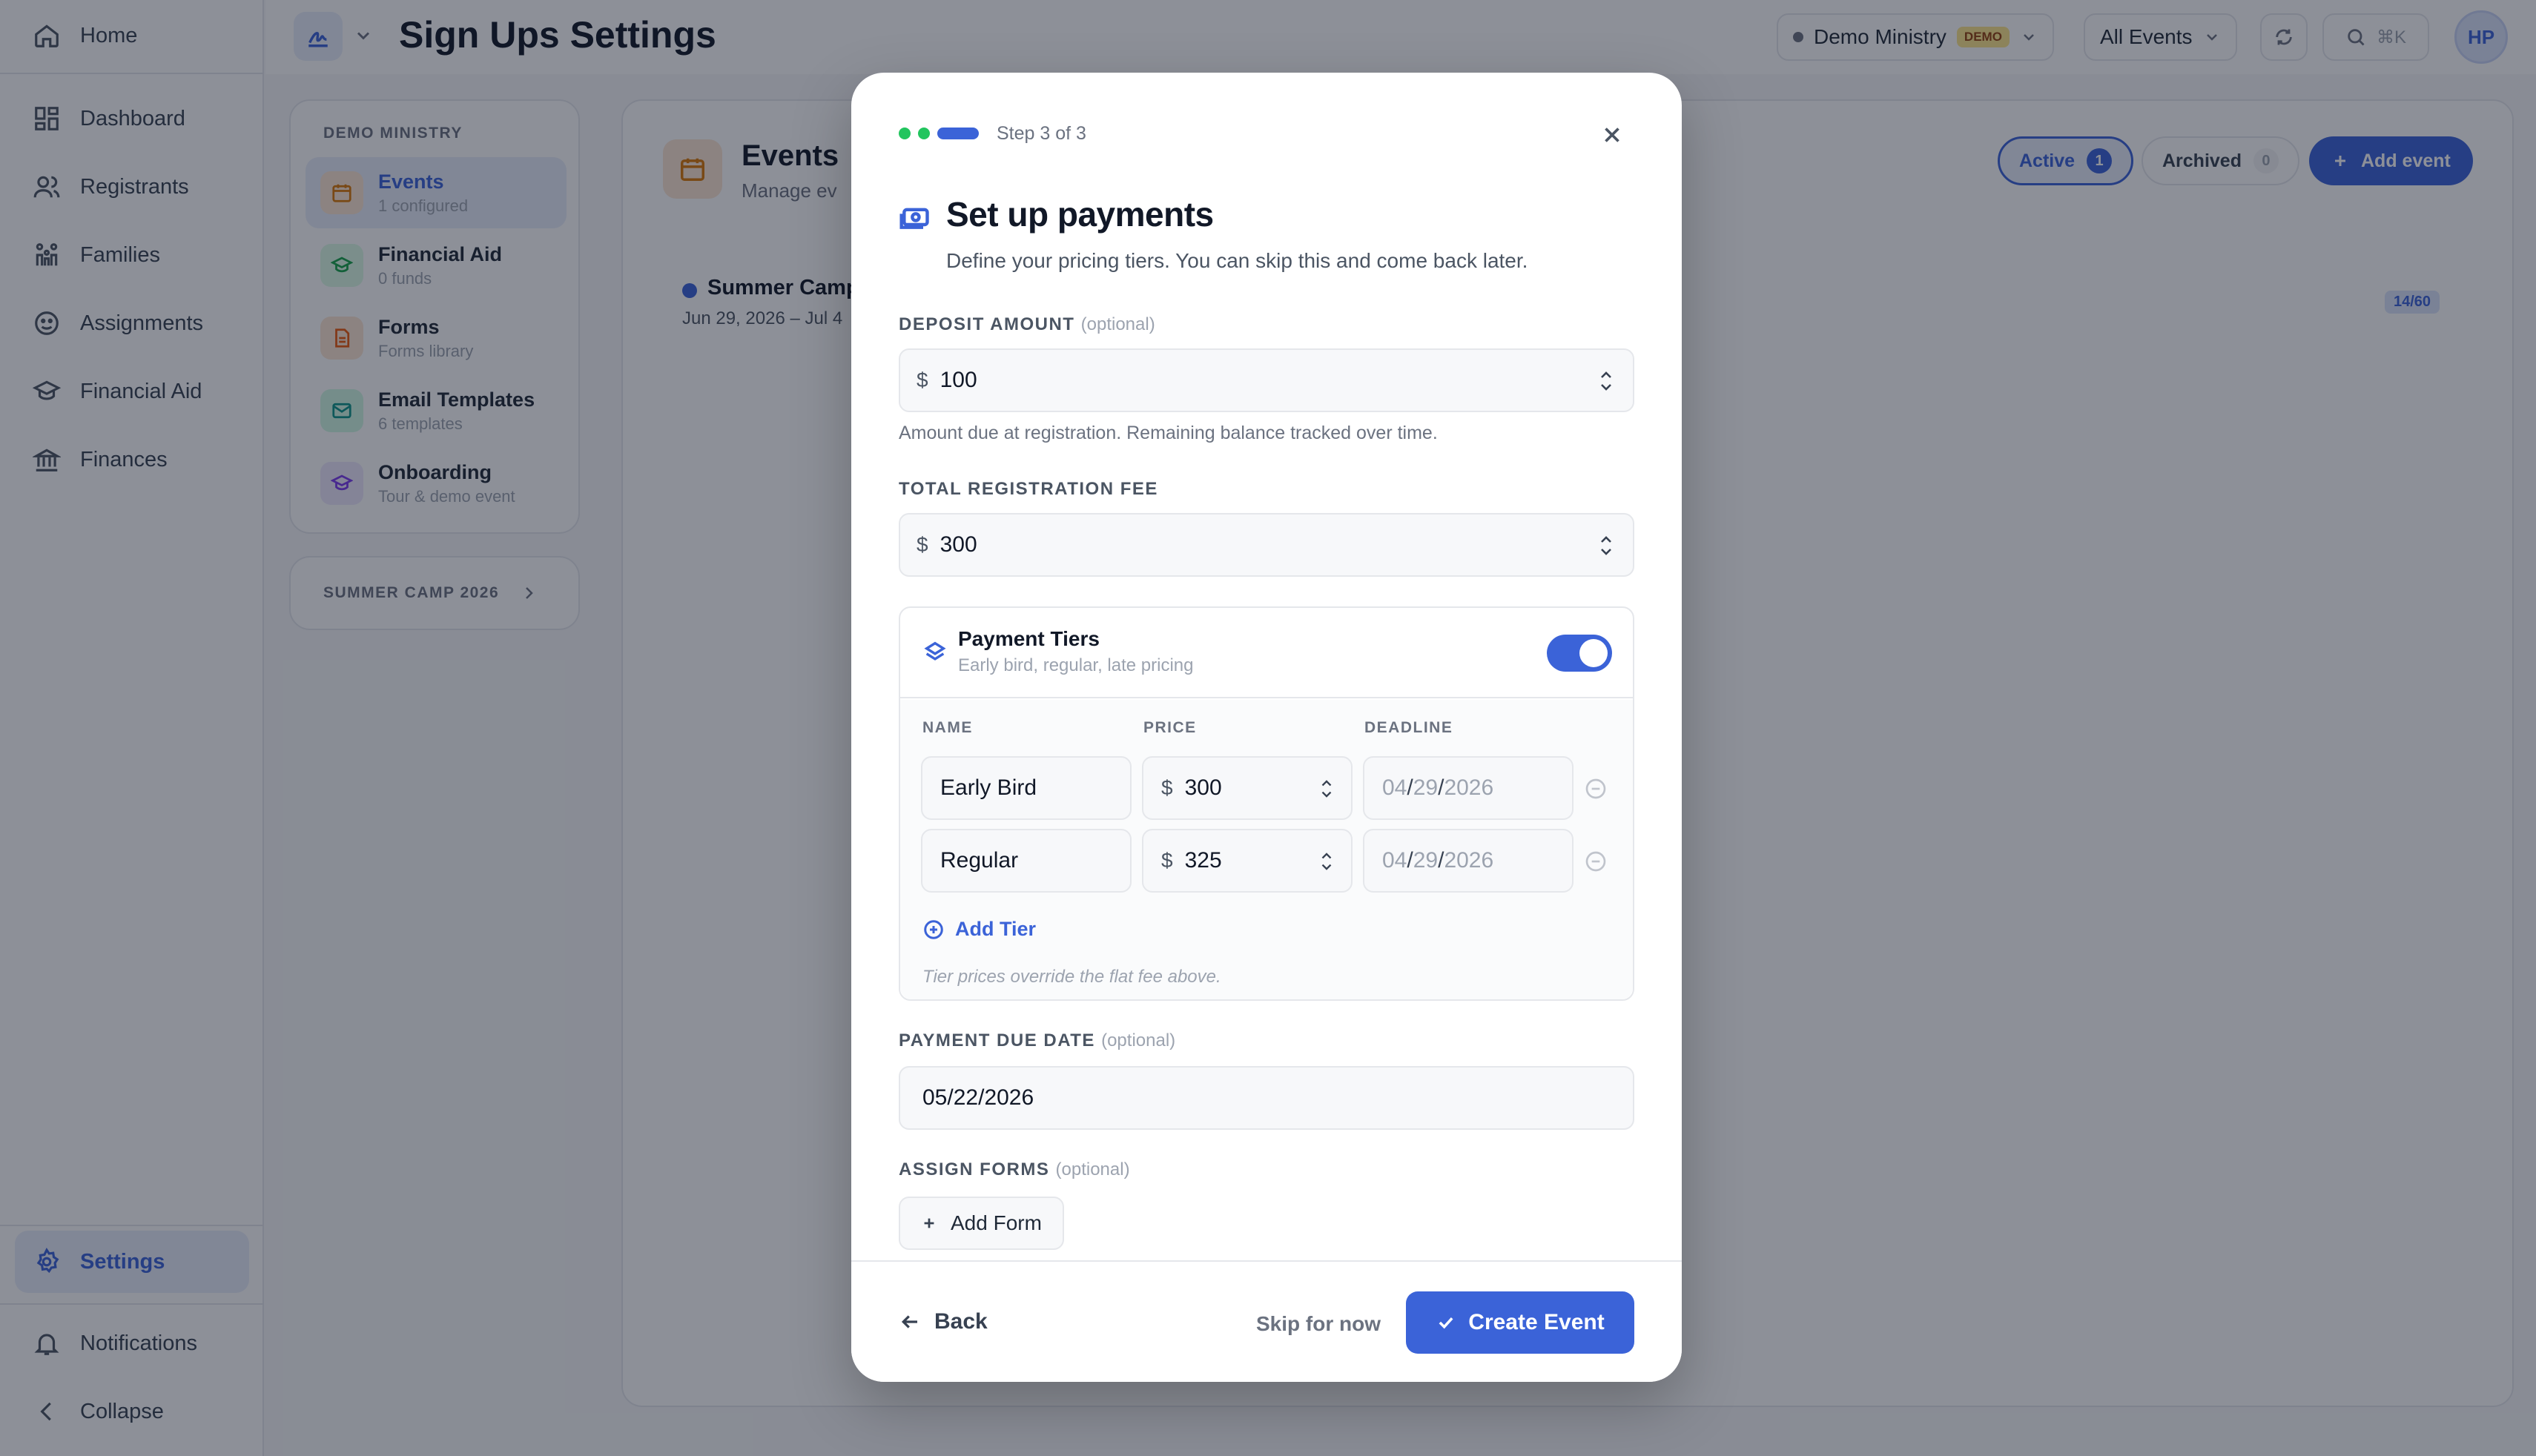 The width and height of the screenshot is (2536, 1456). I want to click on step-dot-current, so click(958, 134).